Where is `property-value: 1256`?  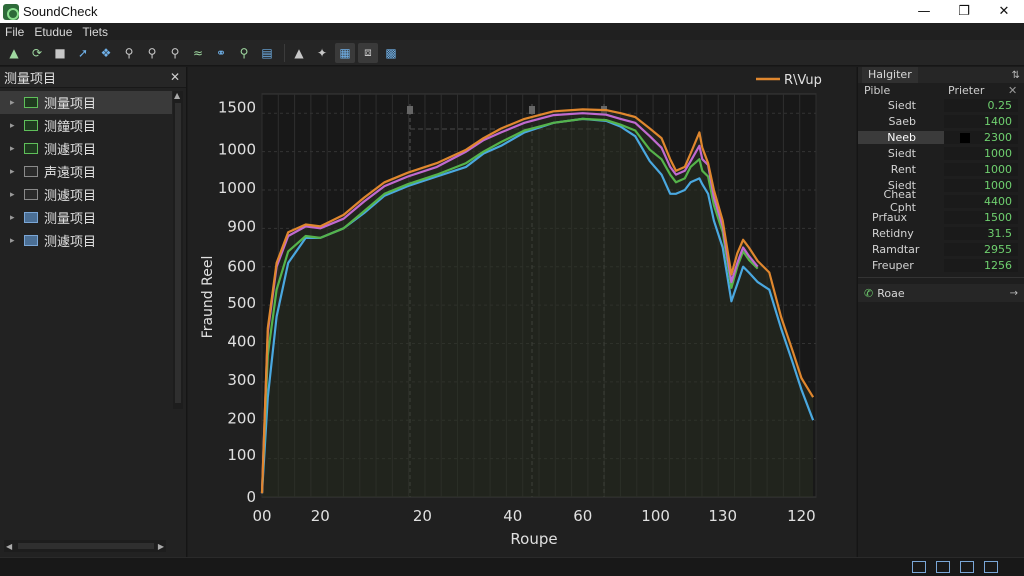 property-value: 1256 is located at coordinates (981, 265).